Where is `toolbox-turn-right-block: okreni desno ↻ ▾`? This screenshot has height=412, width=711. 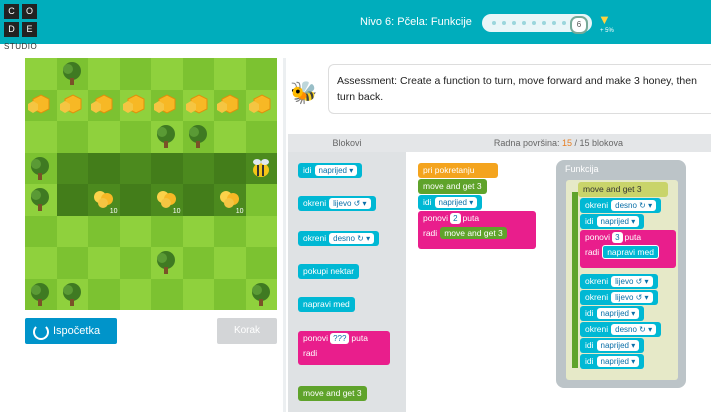 toolbox-turn-right-block: okreni desno ↻ ▾ is located at coordinates (339, 238).